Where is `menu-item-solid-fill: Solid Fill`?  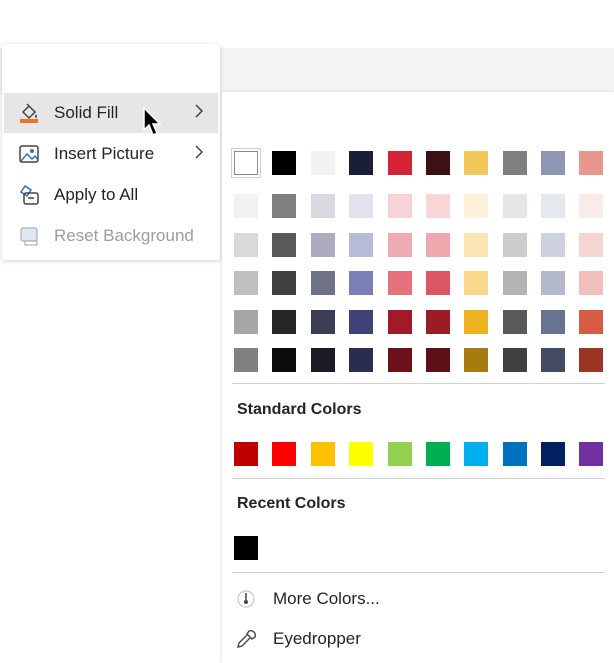 menu-item-solid-fill: Solid Fill is located at coordinates (111, 113).